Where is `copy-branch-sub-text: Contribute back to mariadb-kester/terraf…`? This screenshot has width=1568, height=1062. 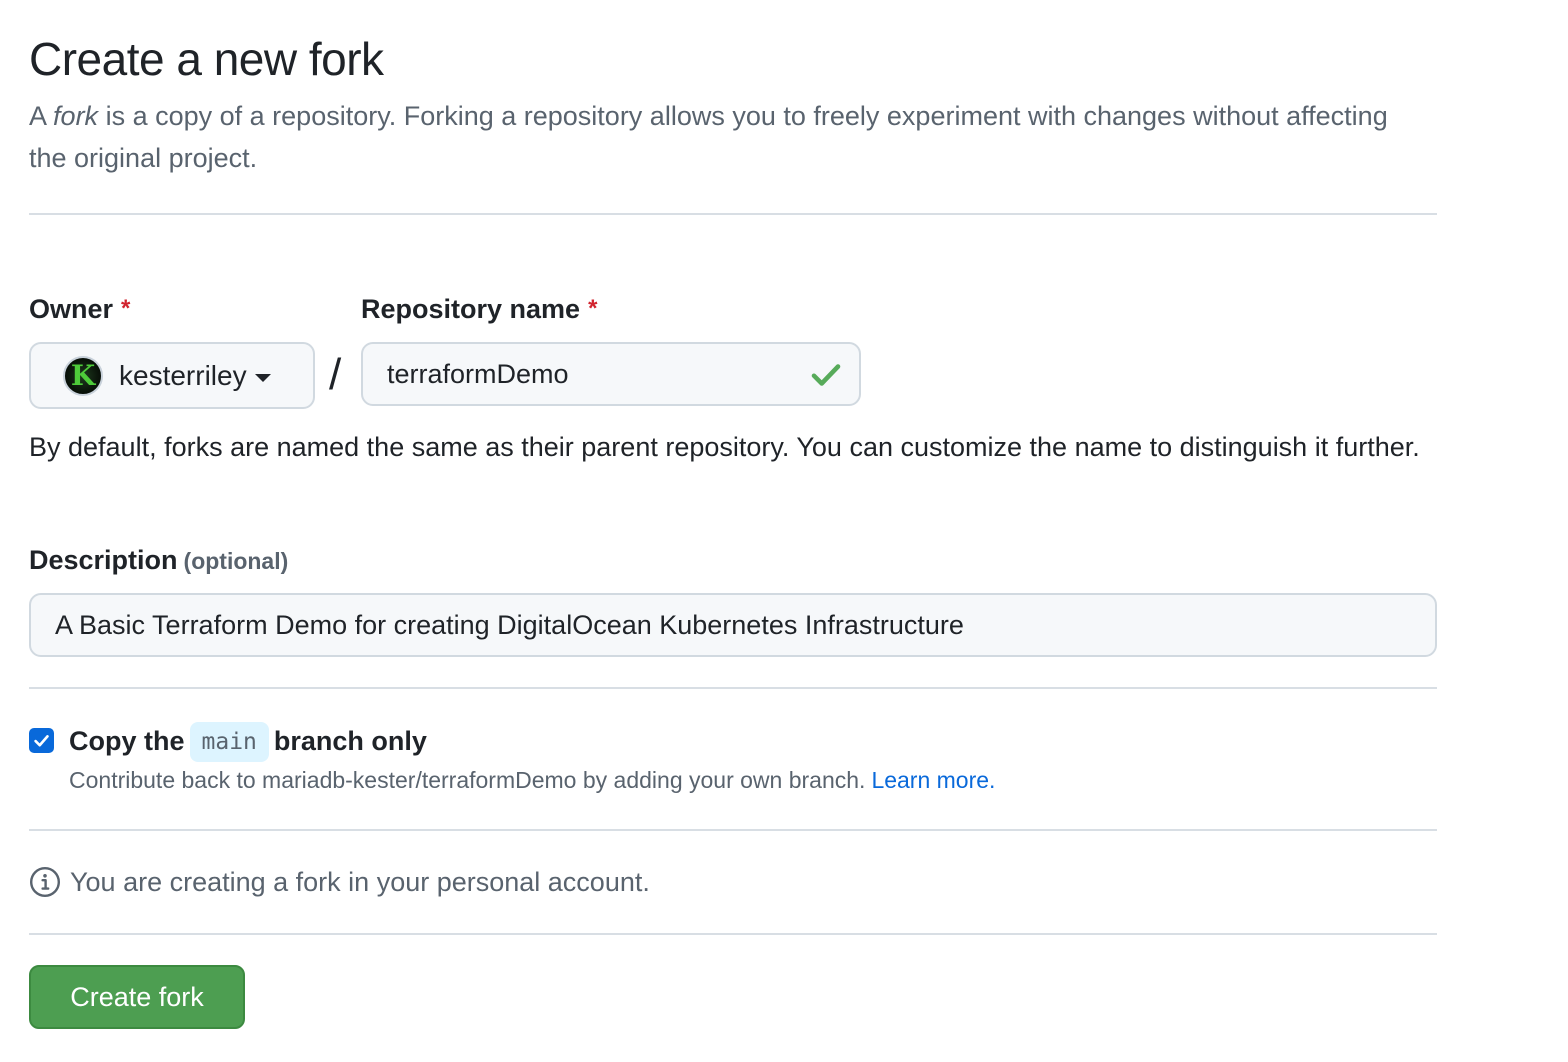
copy-branch-sub-text: Contribute back to mariadb-kester/terraf… is located at coordinates (467, 780).